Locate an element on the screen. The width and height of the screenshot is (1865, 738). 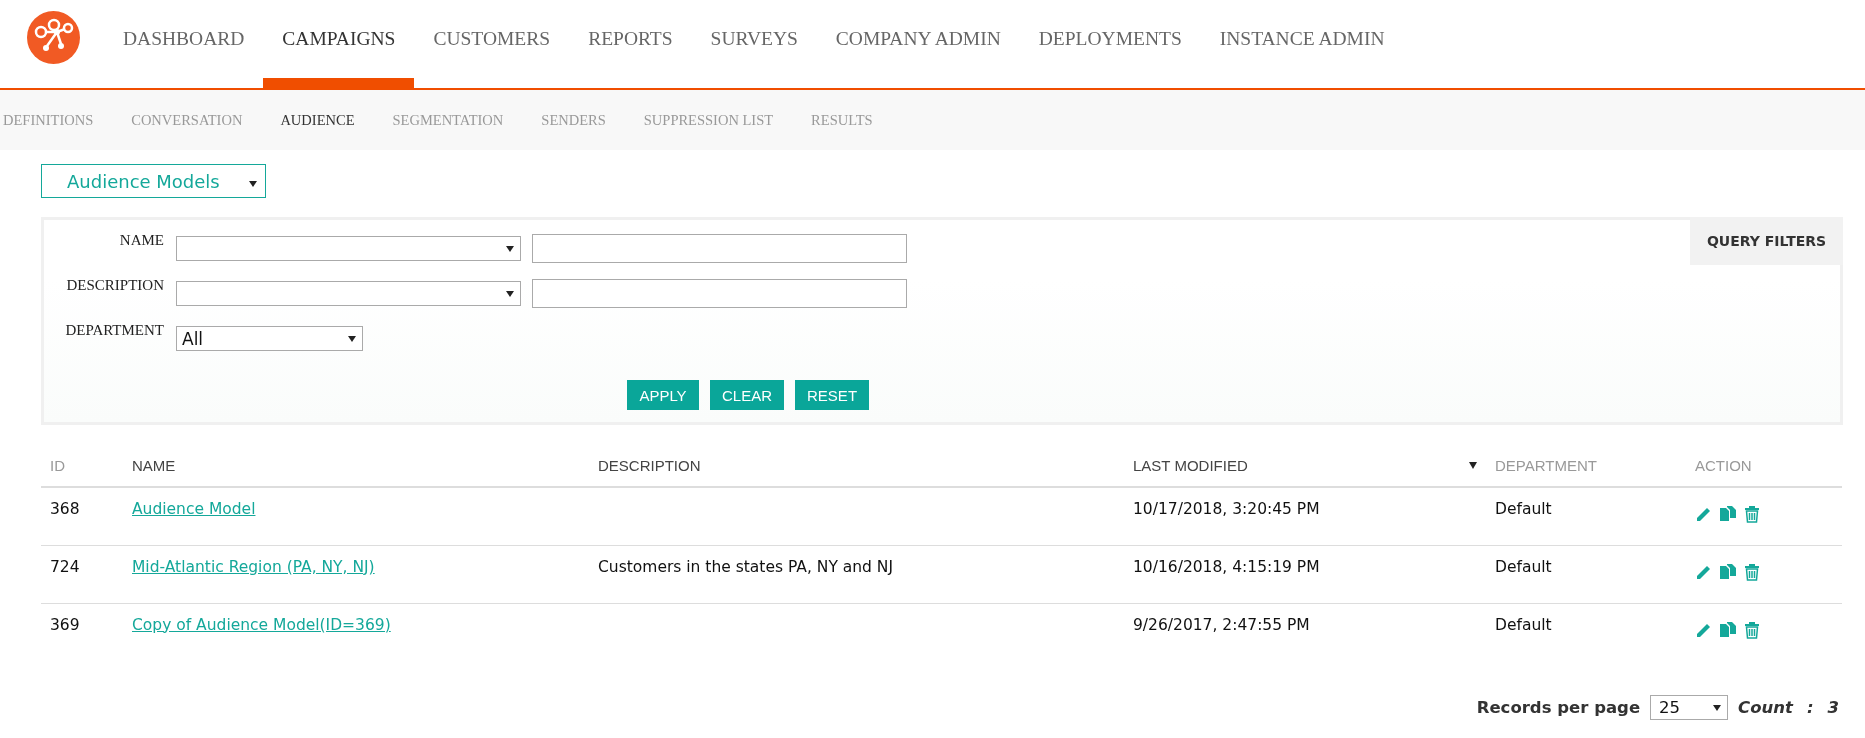
table-cell: 369 is located at coordinates (65, 624).